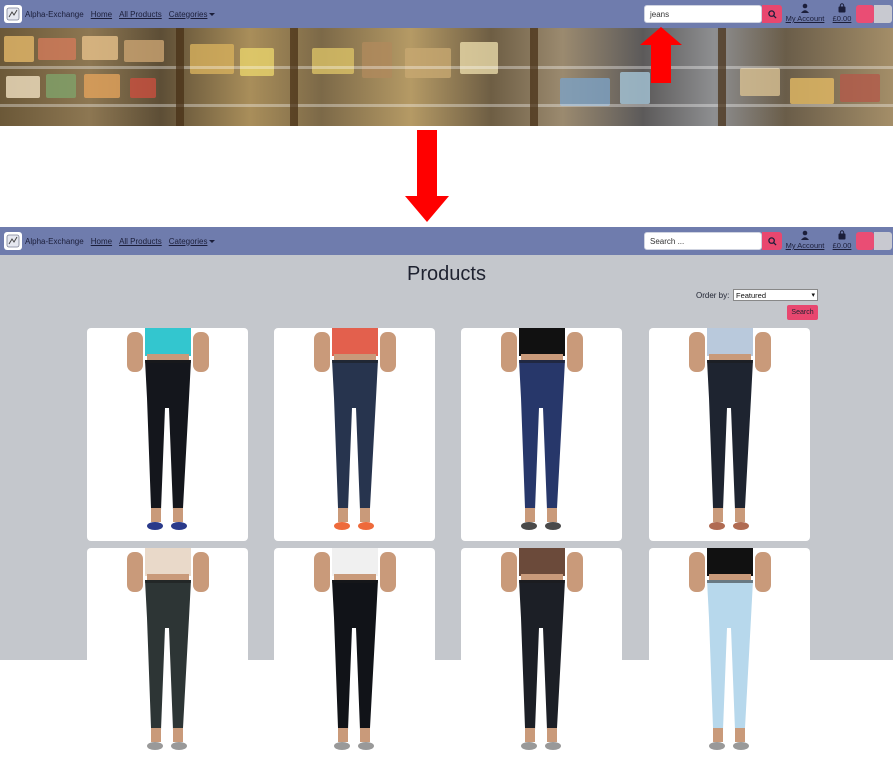 This screenshot has height=761, width=893. Describe the element at coordinates (802, 312) in the screenshot. I see `order-search-button: Search` at that location.